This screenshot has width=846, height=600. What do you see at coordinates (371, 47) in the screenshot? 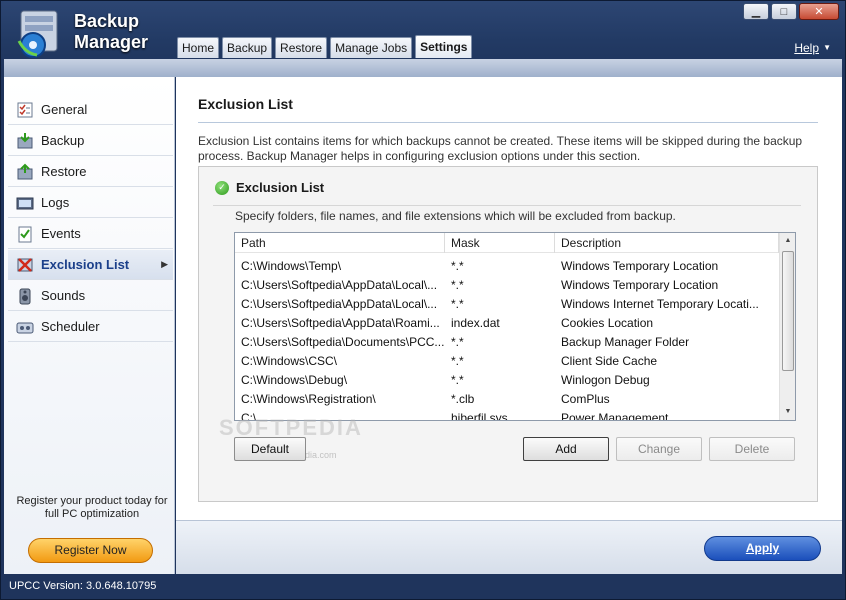
I see `tab-manage-jobs: Manage Jobs` at bounding box center [371, 47].